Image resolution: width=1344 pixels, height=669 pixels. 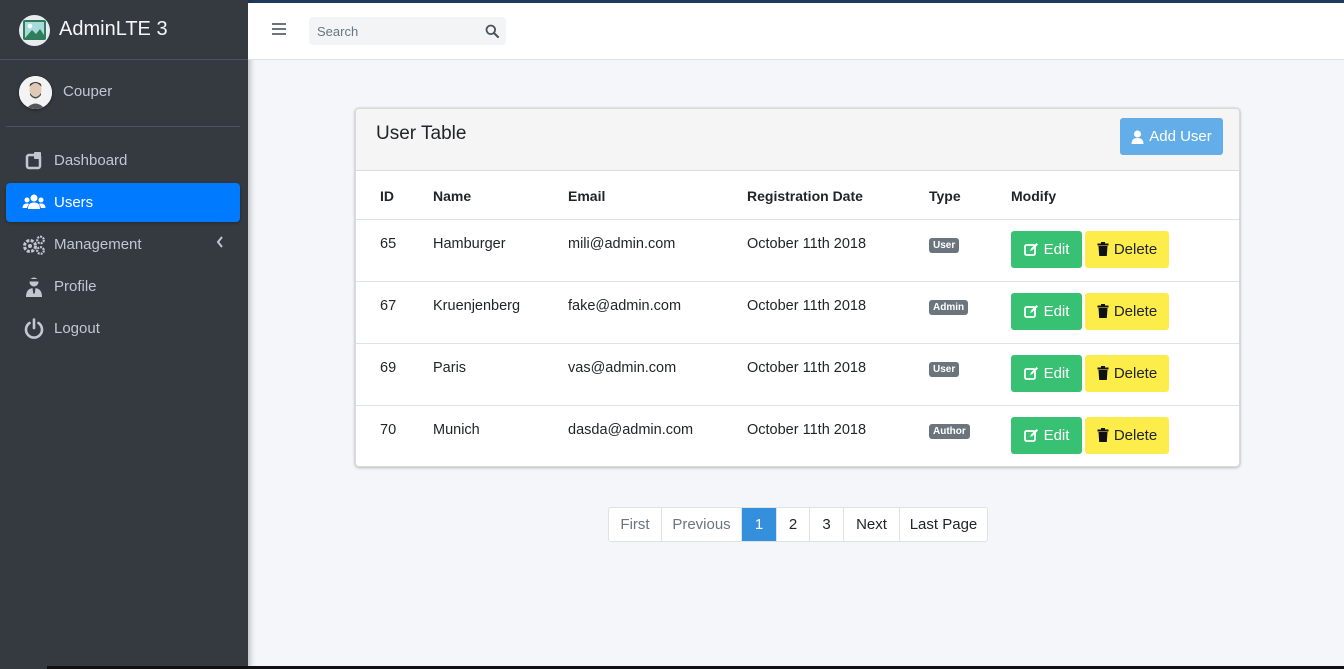 What do you see at coordinates (123, 286) in the screenshot?
I see `sidebar-item-profile: Profile` at bounding box center [123, 286].